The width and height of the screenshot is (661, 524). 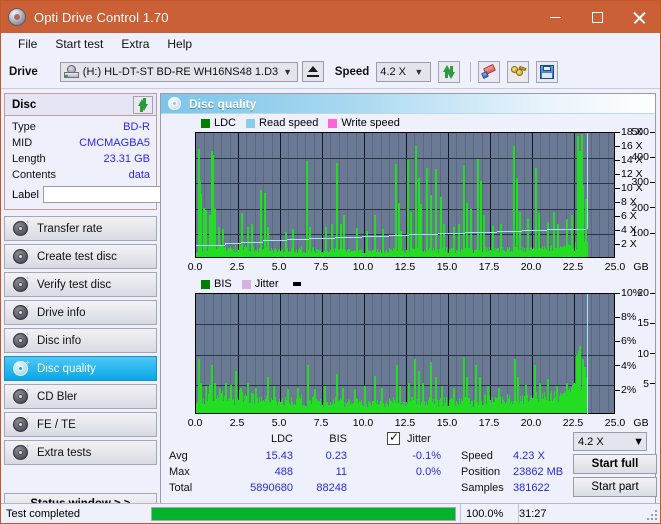 What do you see at coordinates (489, 423) in the screenshot?
I see `bis-chart-xtick: 17.5` at bounding box center [489, 423].